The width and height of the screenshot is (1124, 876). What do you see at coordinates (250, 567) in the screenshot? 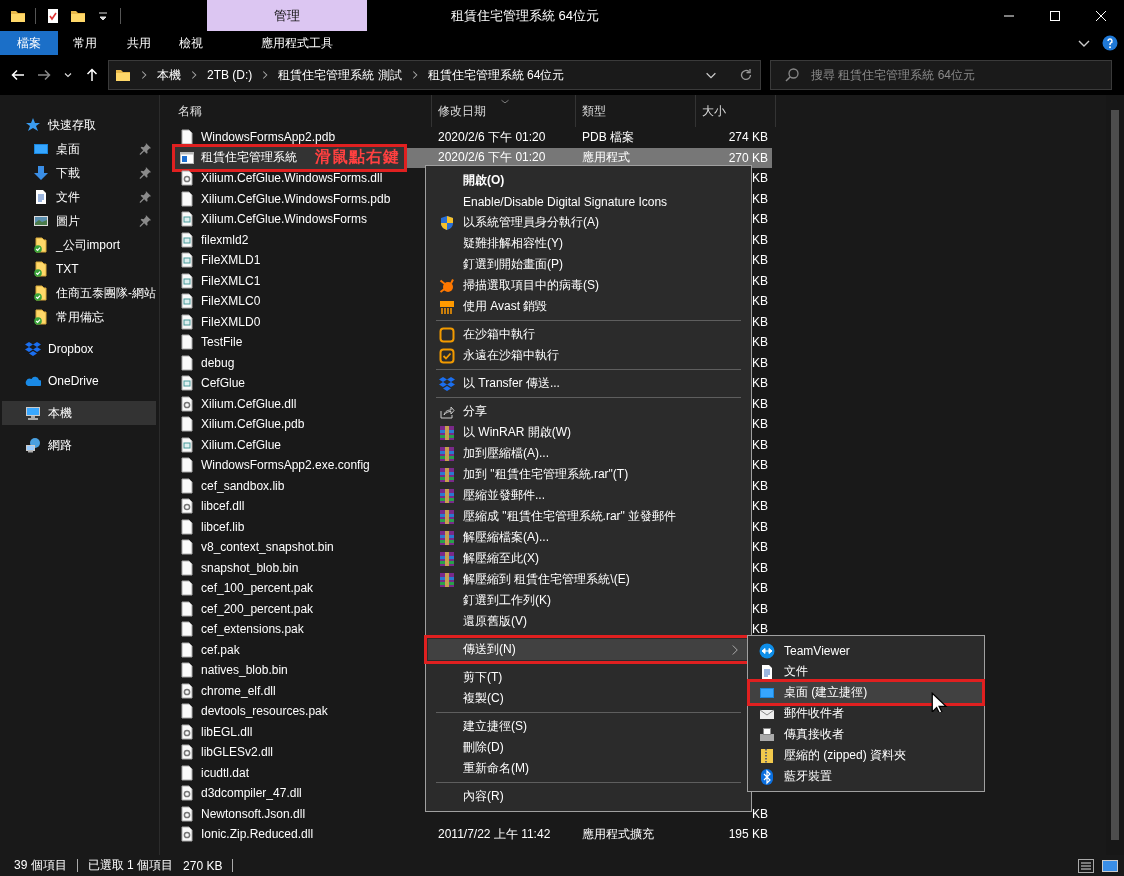
I see `file-name: snapshot_blob.bin` at bounding box center [250, 567].